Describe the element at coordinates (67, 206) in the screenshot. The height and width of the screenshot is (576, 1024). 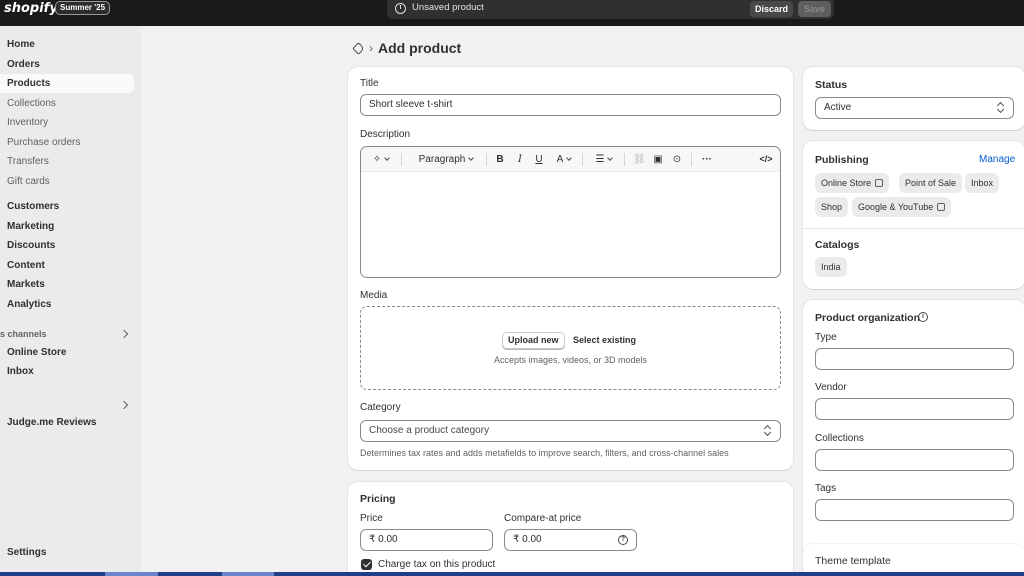
I see `sidebar-item-customers: Customers` at that location.